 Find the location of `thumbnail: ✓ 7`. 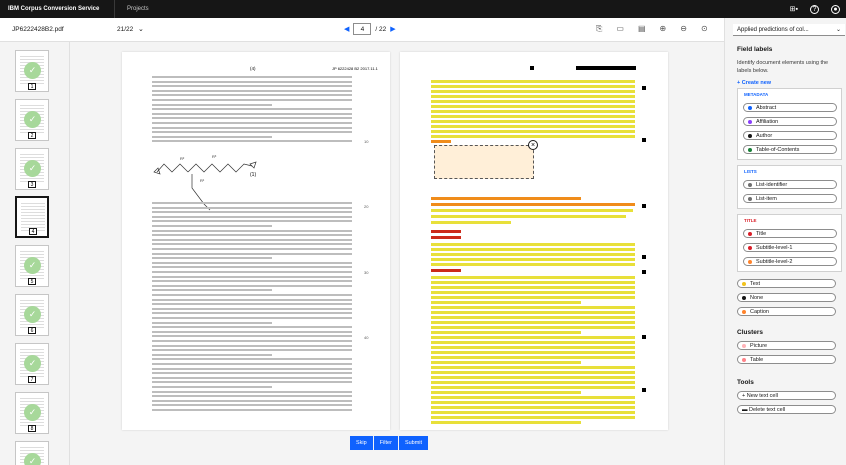

thumbnail: ✓ 7 is located at coordinates (32, 364).